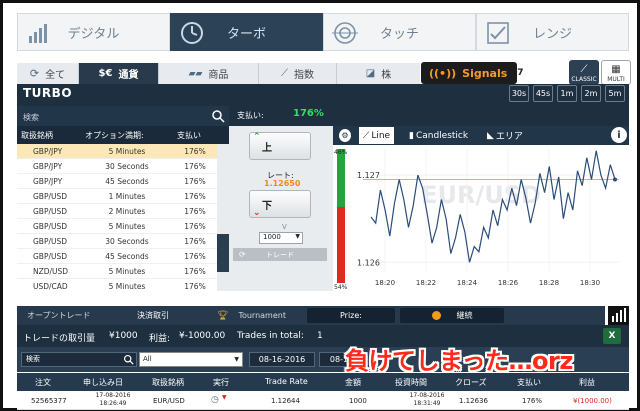  I want to click on chart-tab-area: ◣ エリア, so click(505, 135).